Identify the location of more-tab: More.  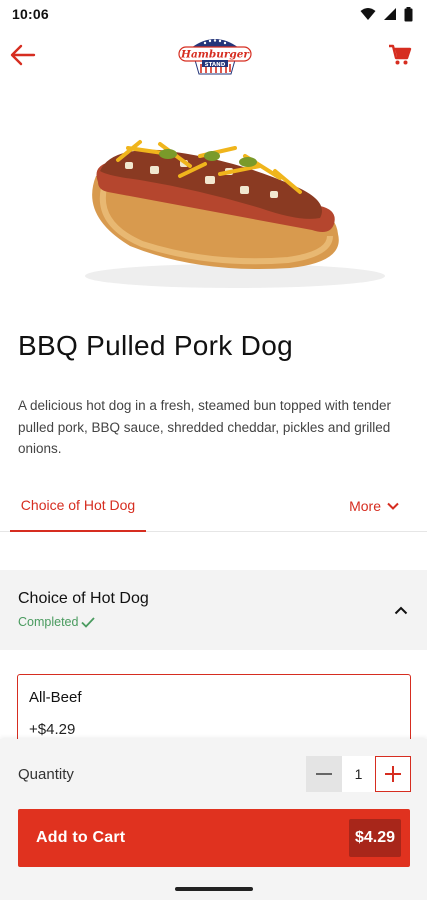
(374, 506).